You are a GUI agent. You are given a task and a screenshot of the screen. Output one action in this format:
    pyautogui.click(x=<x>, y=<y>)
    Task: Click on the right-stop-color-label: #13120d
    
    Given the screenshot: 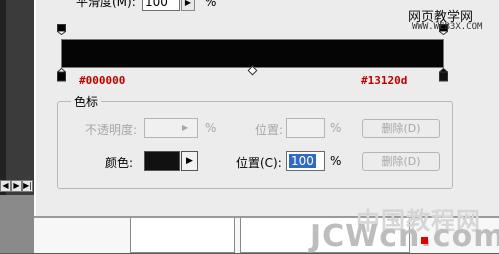 What is the action you would take?
    pyautogui.click(x=384, y=80)
    